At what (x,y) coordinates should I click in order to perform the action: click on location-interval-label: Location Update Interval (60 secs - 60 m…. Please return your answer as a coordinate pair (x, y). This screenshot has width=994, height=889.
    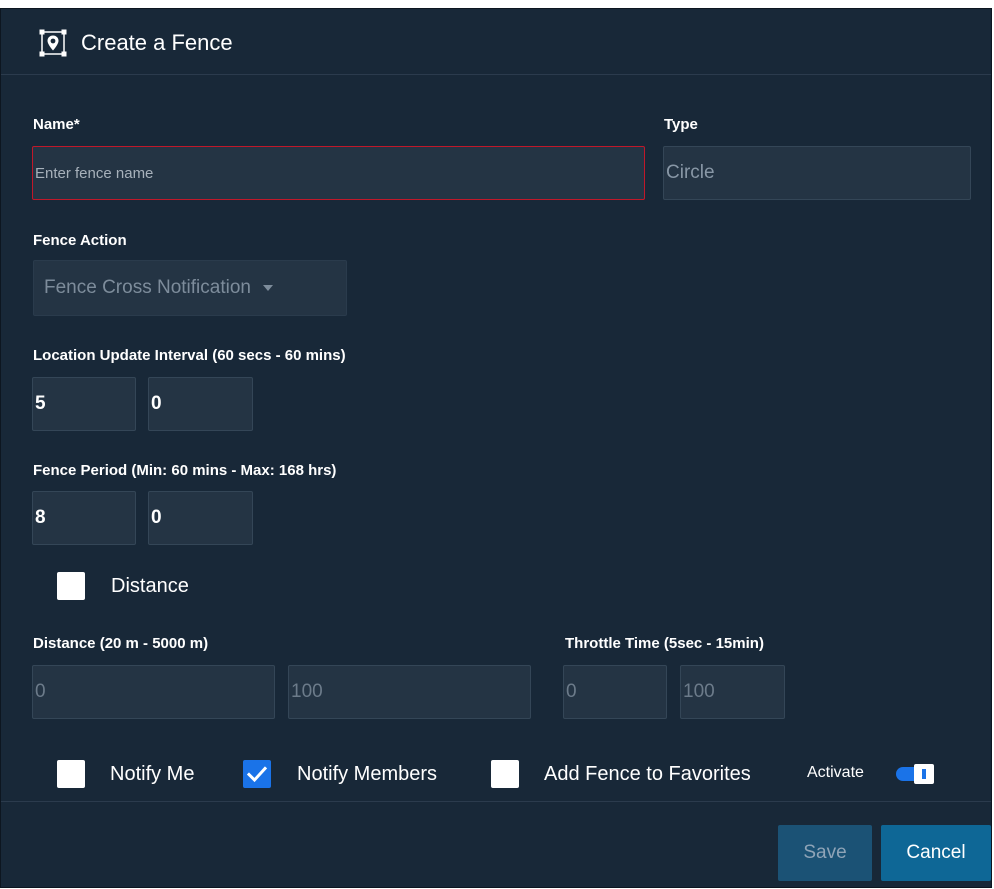
    Looking at the image, I should click on (189, 355).